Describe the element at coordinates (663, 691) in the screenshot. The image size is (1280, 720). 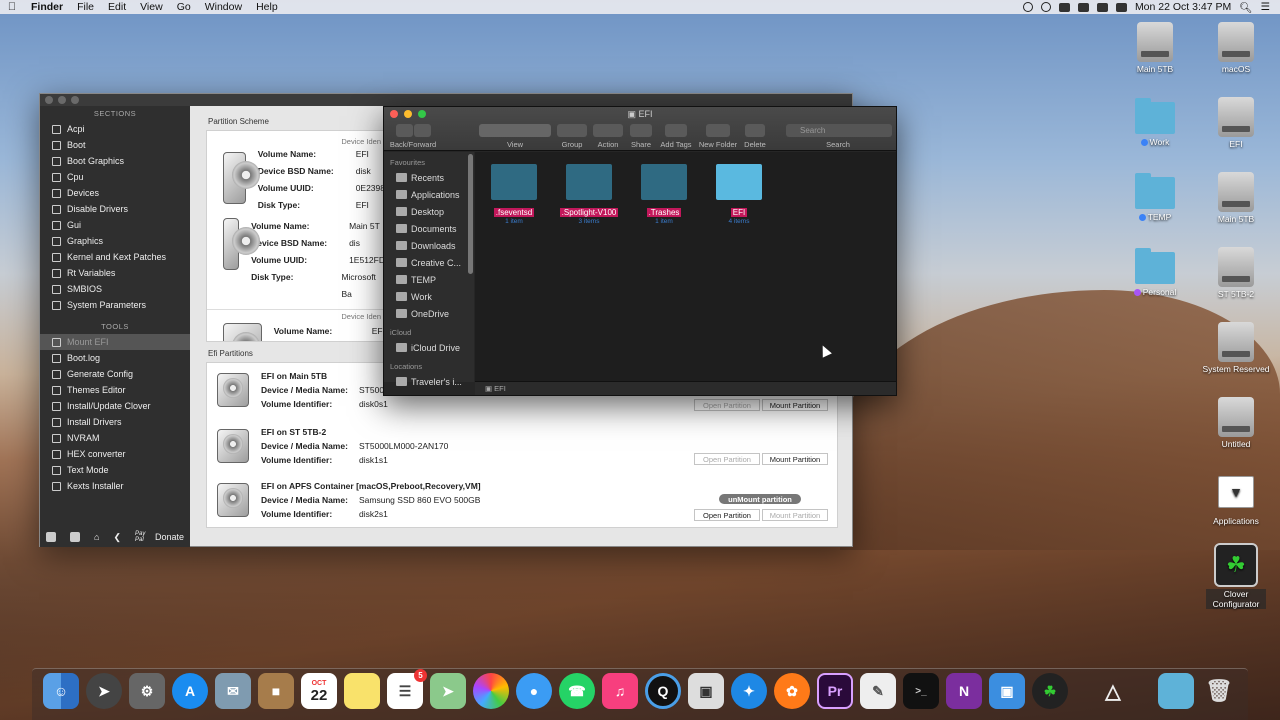
I see `quicktime-dock-icon: Q` at that location.